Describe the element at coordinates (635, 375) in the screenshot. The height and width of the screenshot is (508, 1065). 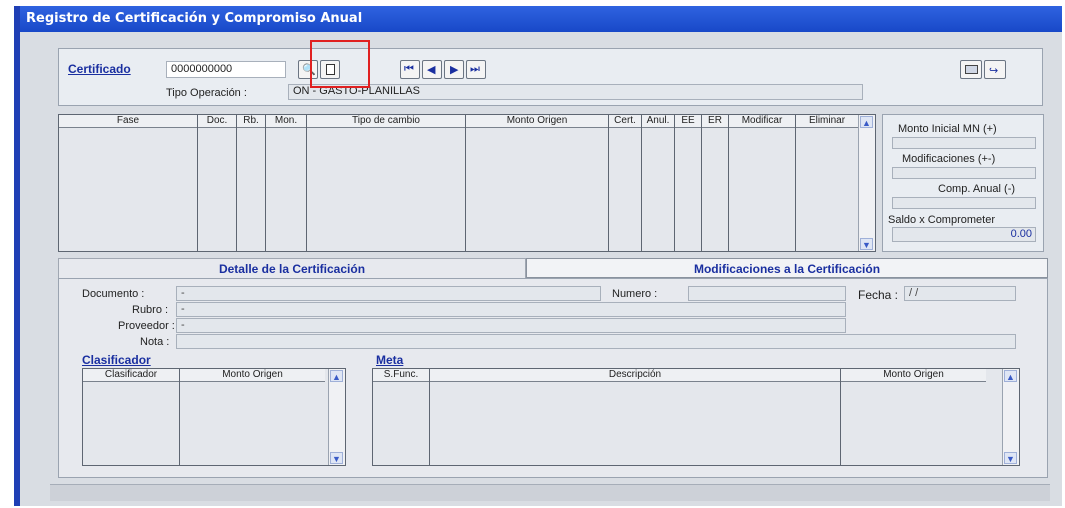
I see `column-header: Descripción` at that location.